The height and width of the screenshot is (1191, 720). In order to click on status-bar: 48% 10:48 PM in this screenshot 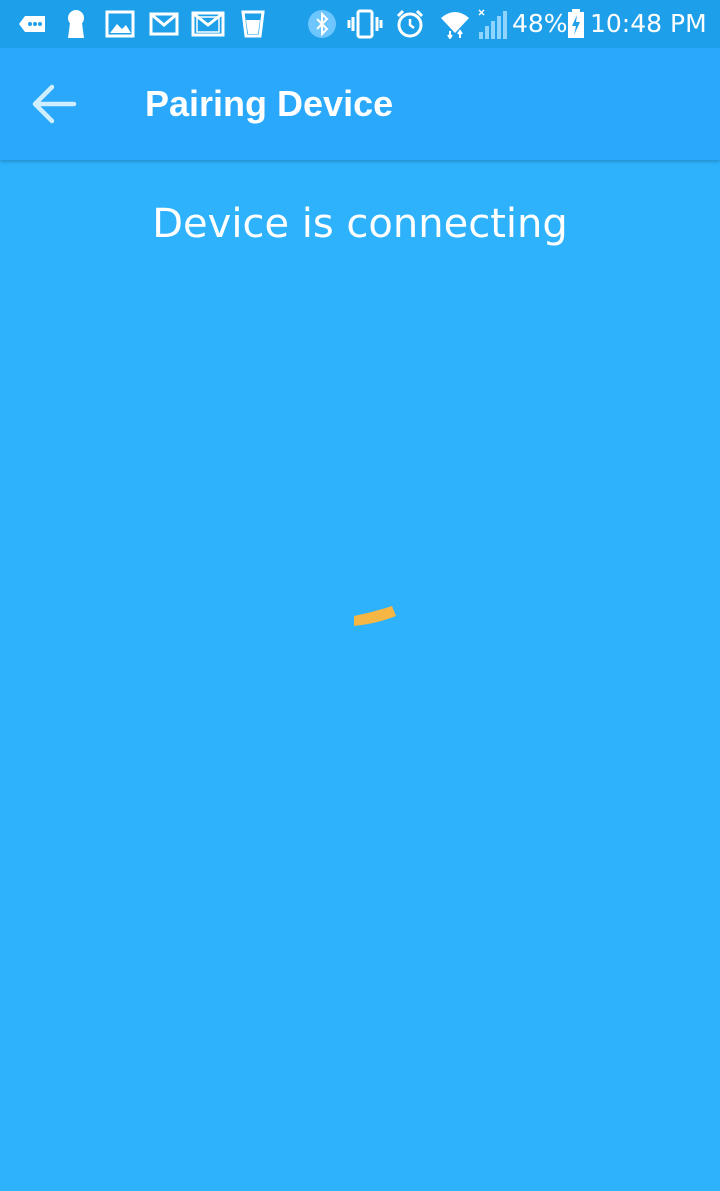, I will do `click(360, 24)`.